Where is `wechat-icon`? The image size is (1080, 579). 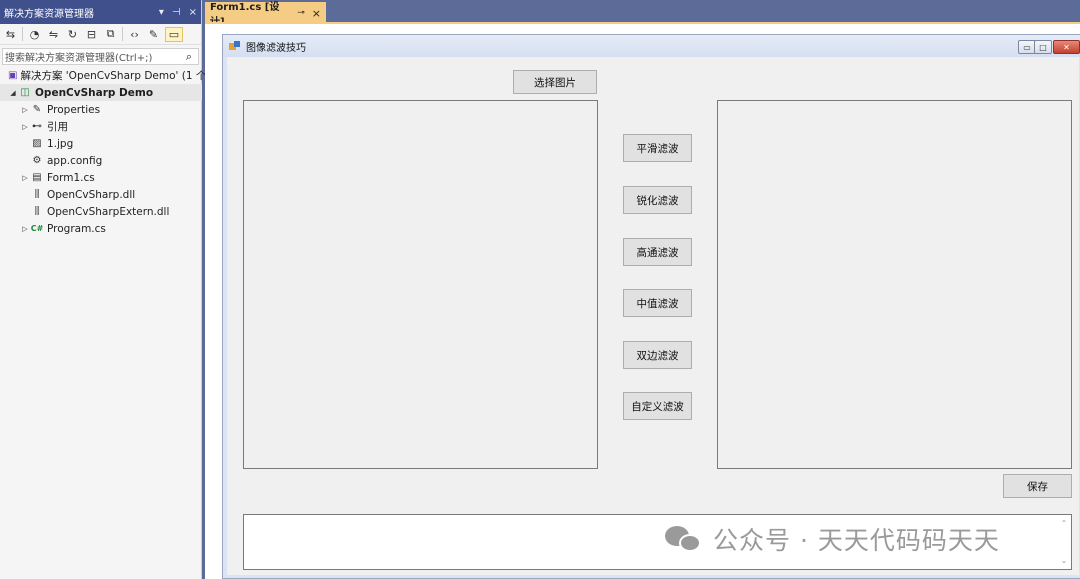 wechat-icon is located at coordinates (684, 539).